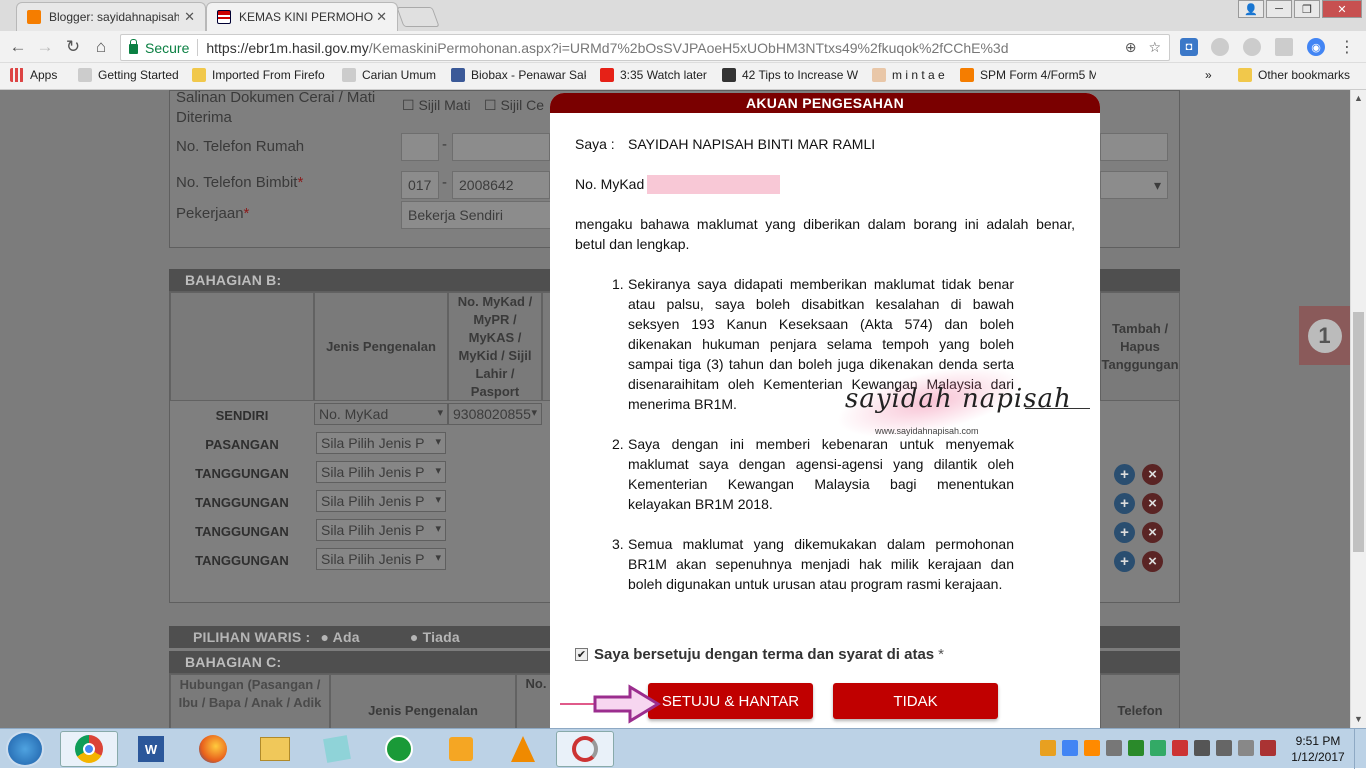  What do you see at coordinates (461, 749) in the screenshot?
I see `media-taskbar-icon` at bounding box center [461, 749].